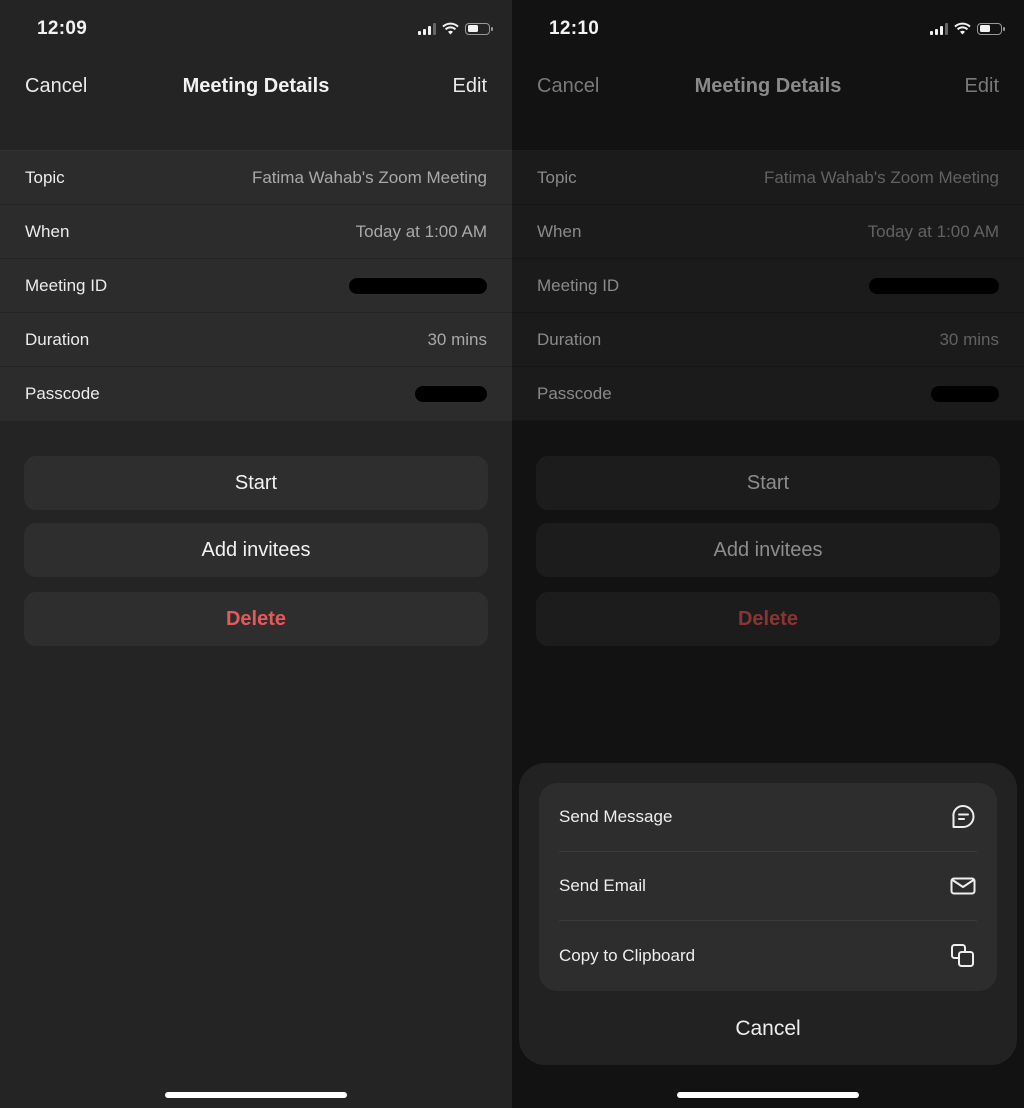  I want to click on message-bubble-icon, so click(963, 816).